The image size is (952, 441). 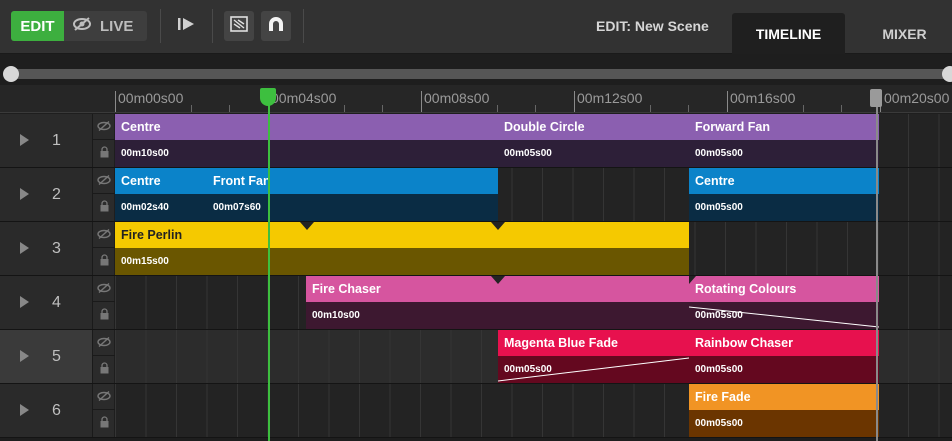 What do you see at coordinates (46, 248) in the screenshot?
I see `track-header: 3` at bounding box center [46, 248].